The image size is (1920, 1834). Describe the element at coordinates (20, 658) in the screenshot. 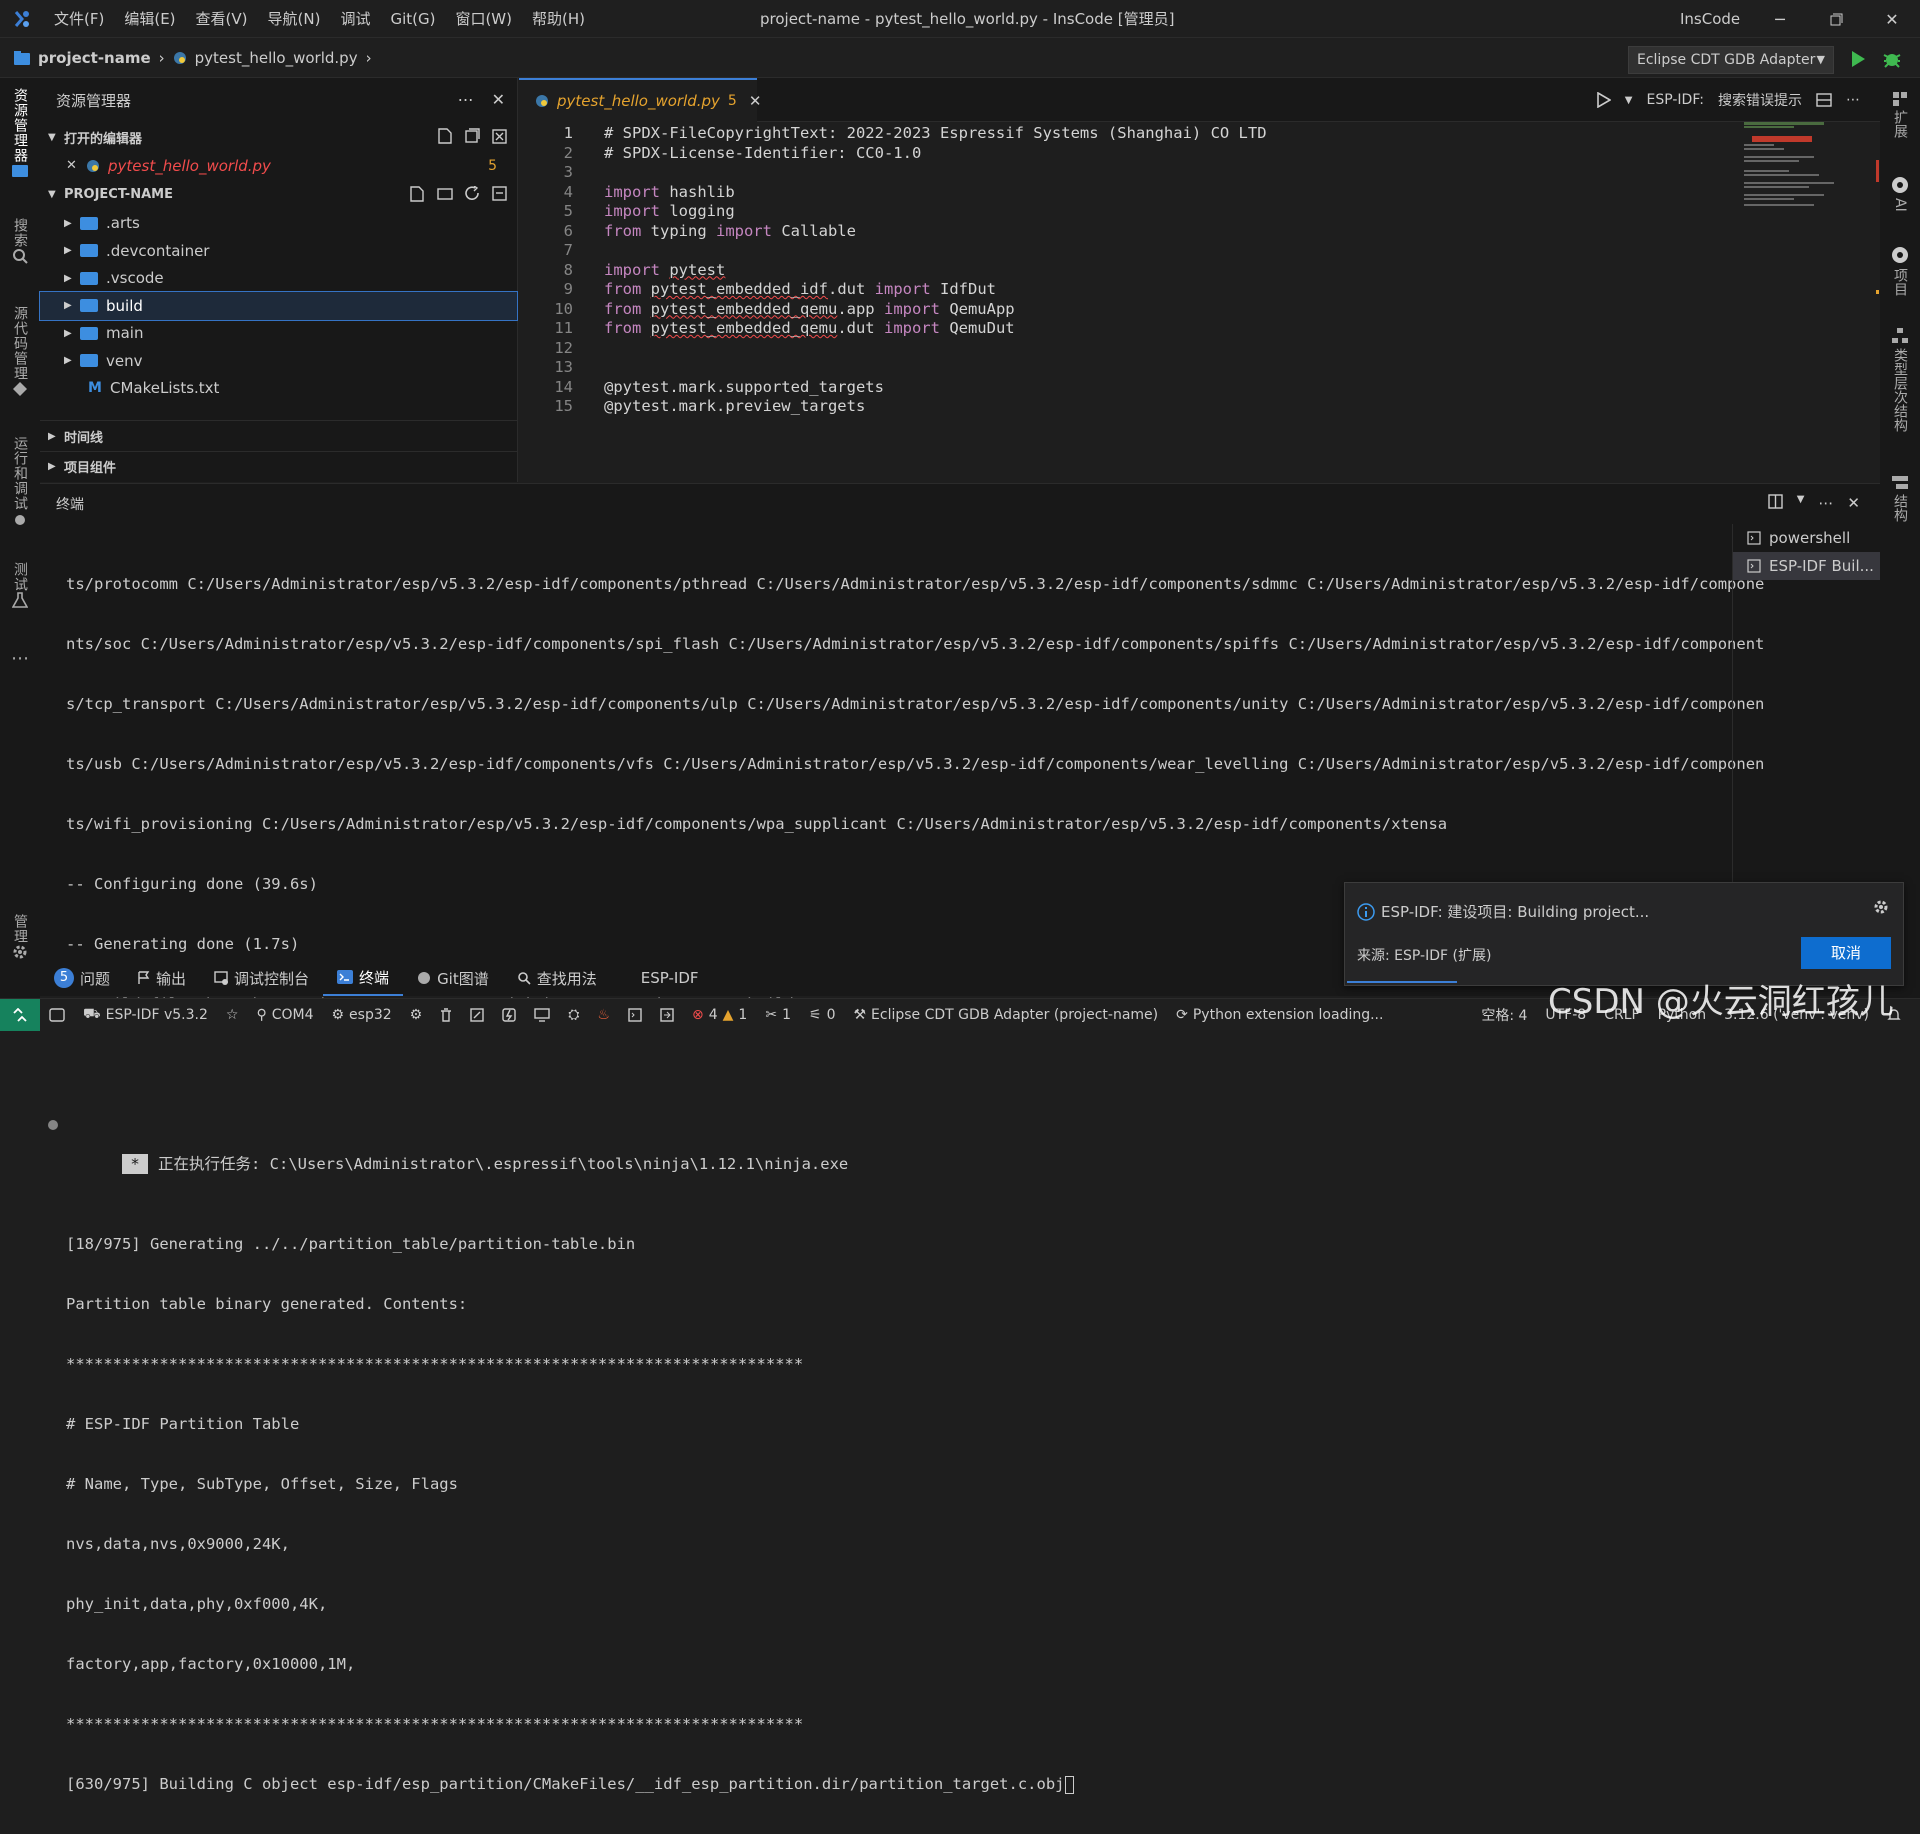

I see `more-icon: ⋯` at that location.